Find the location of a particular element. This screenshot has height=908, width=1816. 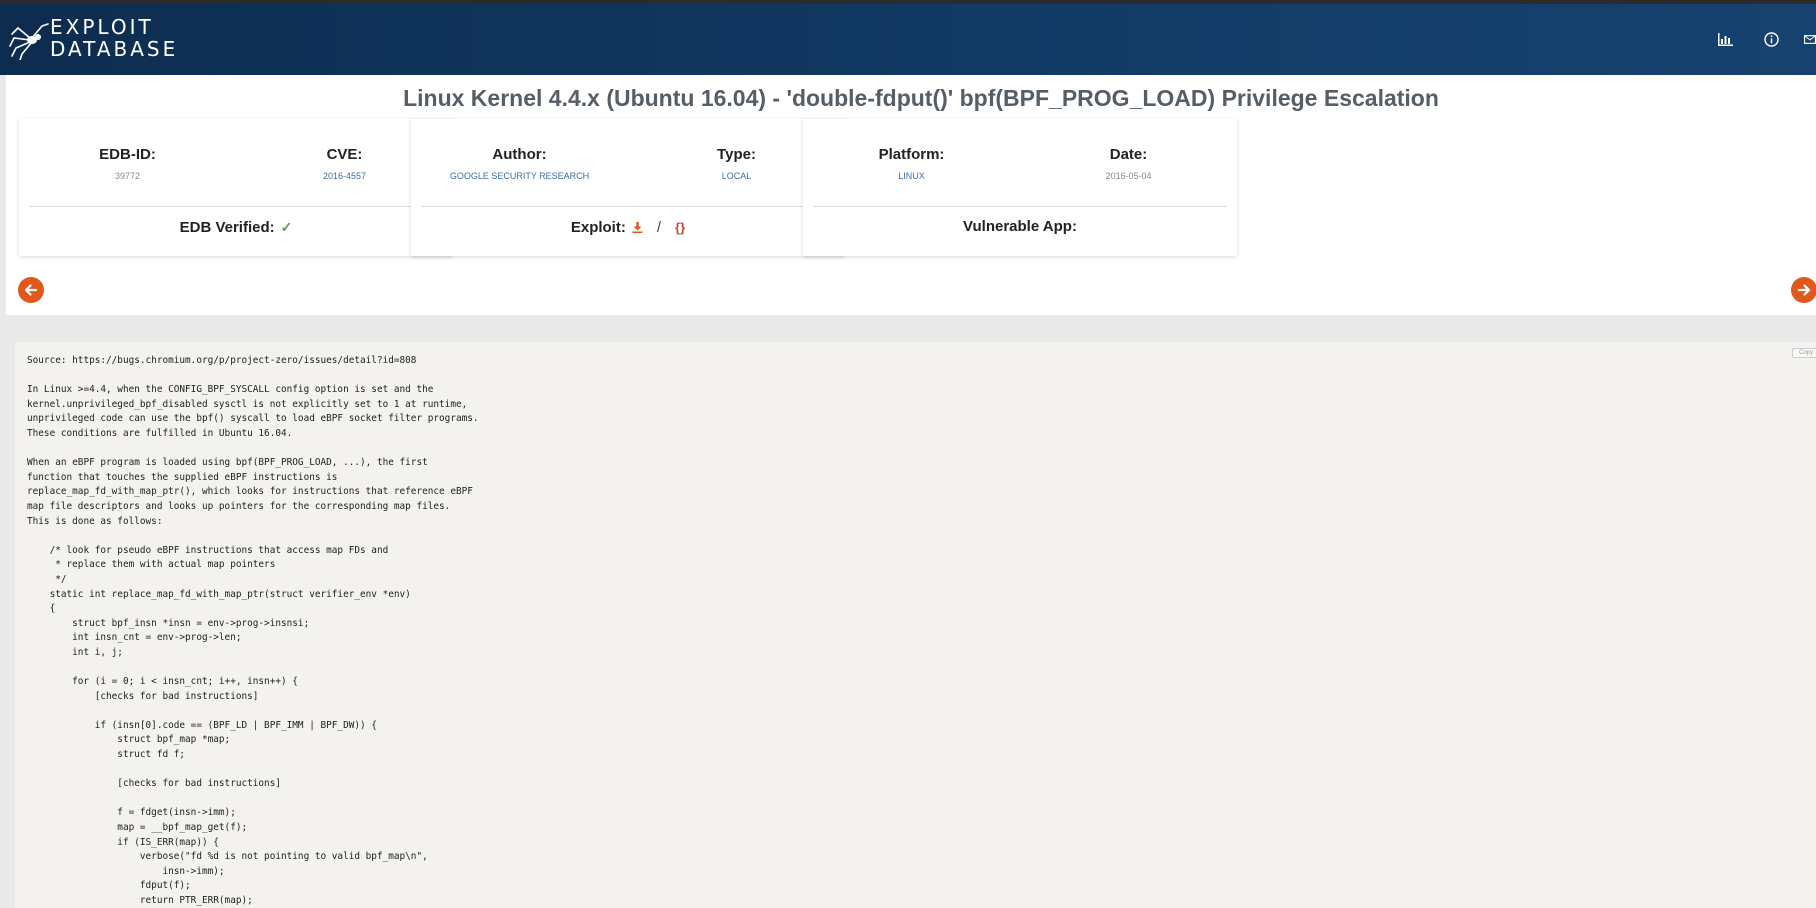

header-icons is located at coordinates (1764, 39).